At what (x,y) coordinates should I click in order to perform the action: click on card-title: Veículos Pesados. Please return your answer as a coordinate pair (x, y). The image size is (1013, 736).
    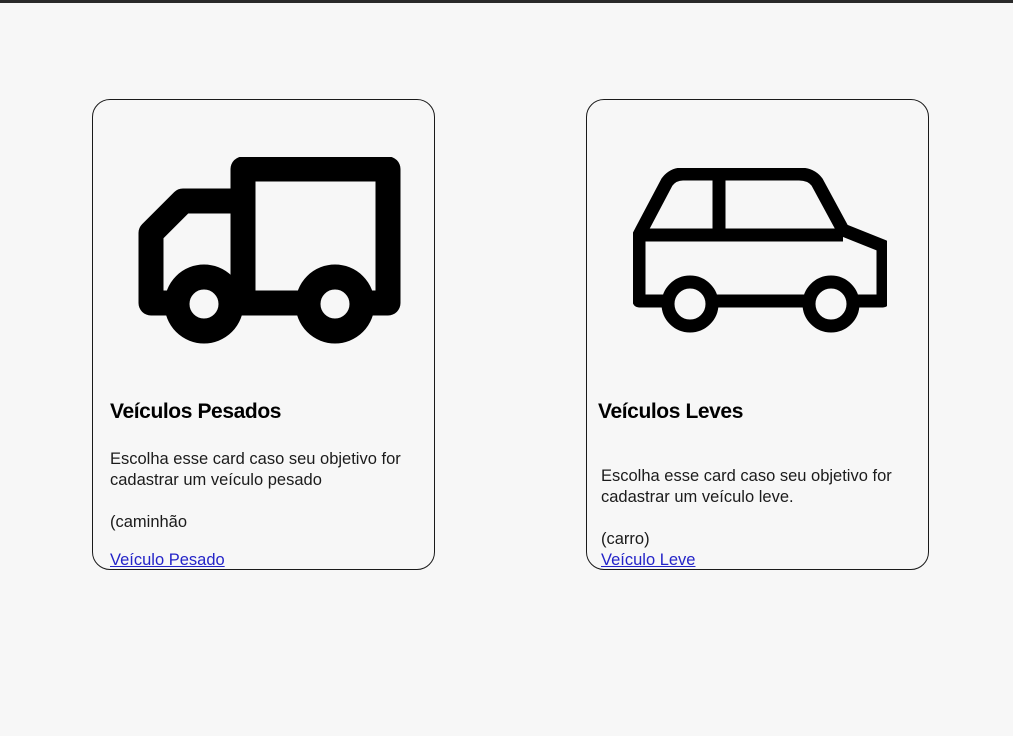
    Looking at the image, I should click on (196, 411).